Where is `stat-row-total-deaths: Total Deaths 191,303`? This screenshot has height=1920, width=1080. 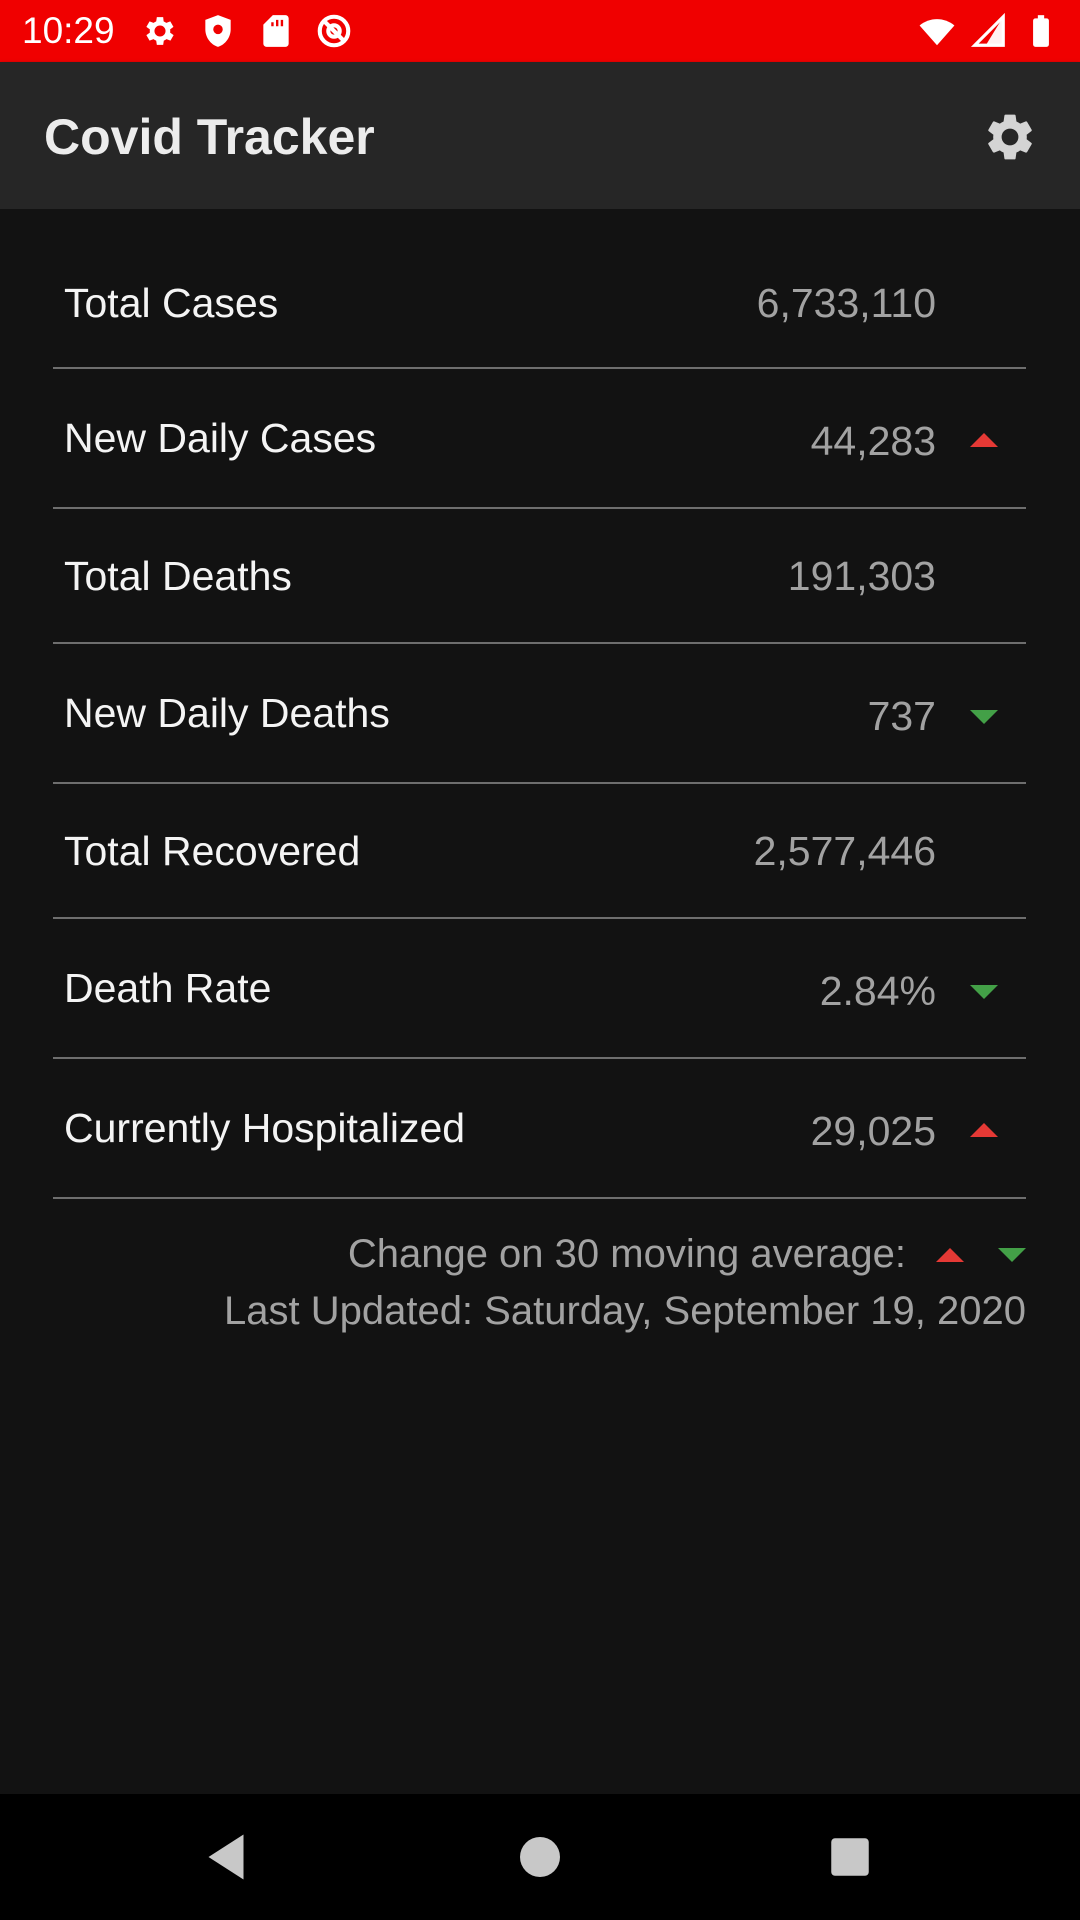
stat-row-total-deaths: Total Deaths 191,303 is located at coordinates (539, 576).